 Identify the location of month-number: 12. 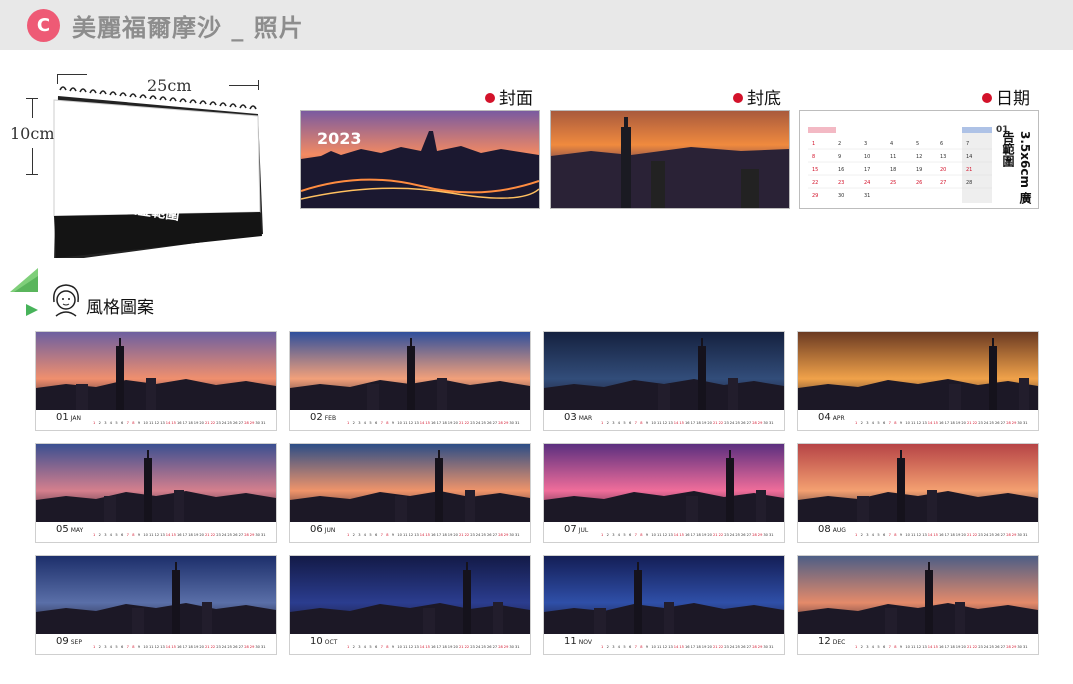
(824, 641).